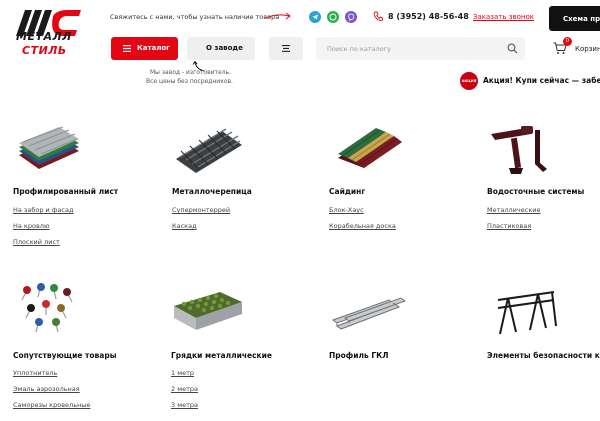 The image size is (600, 421). Describe the element at coordinates (191, 72) in the screenshot. I see `about-tooltip-line1: Мы завод - изготовитель.` at that location.